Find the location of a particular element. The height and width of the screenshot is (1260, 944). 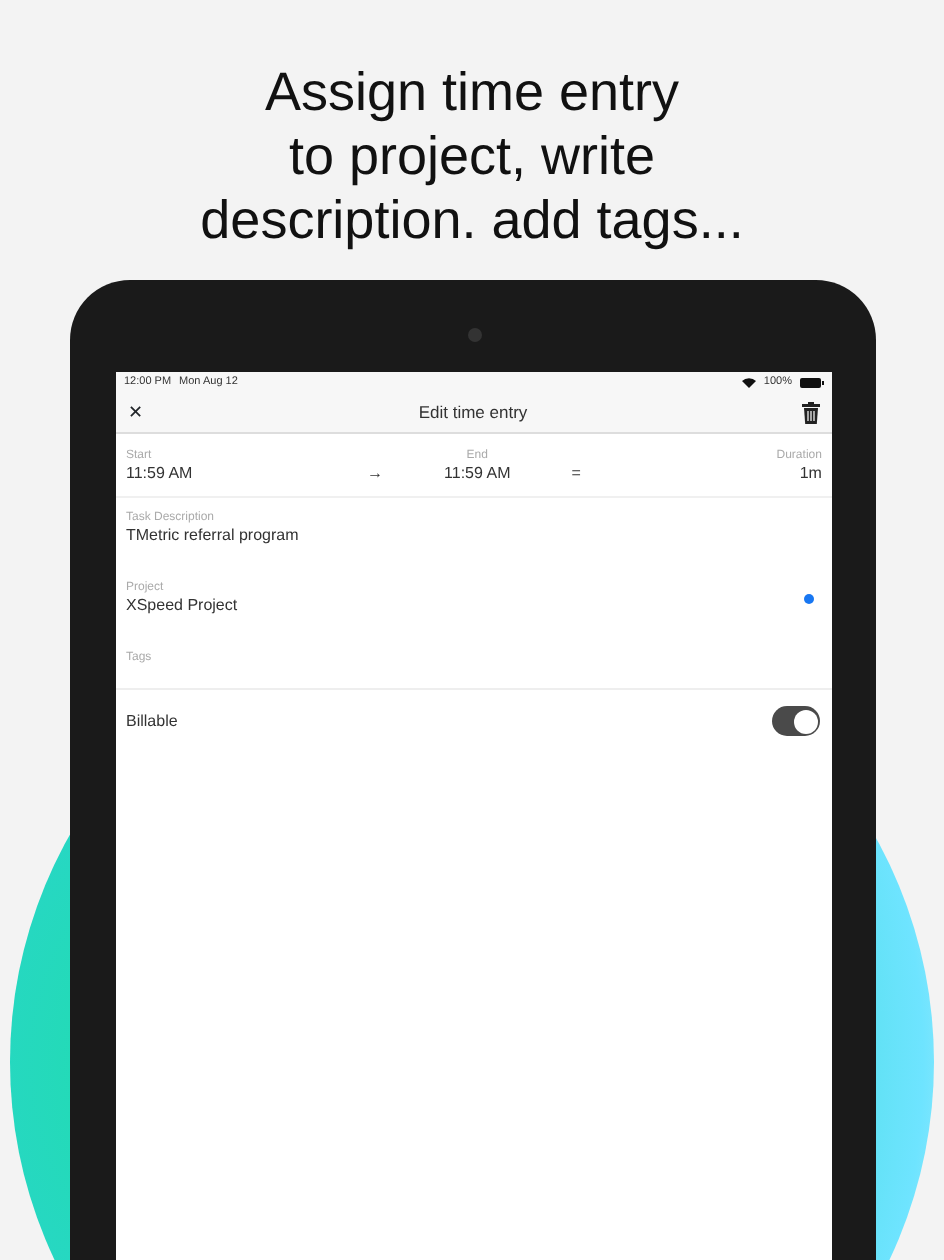

field-value: TMetric referral program is located at coordinates (212, 536).